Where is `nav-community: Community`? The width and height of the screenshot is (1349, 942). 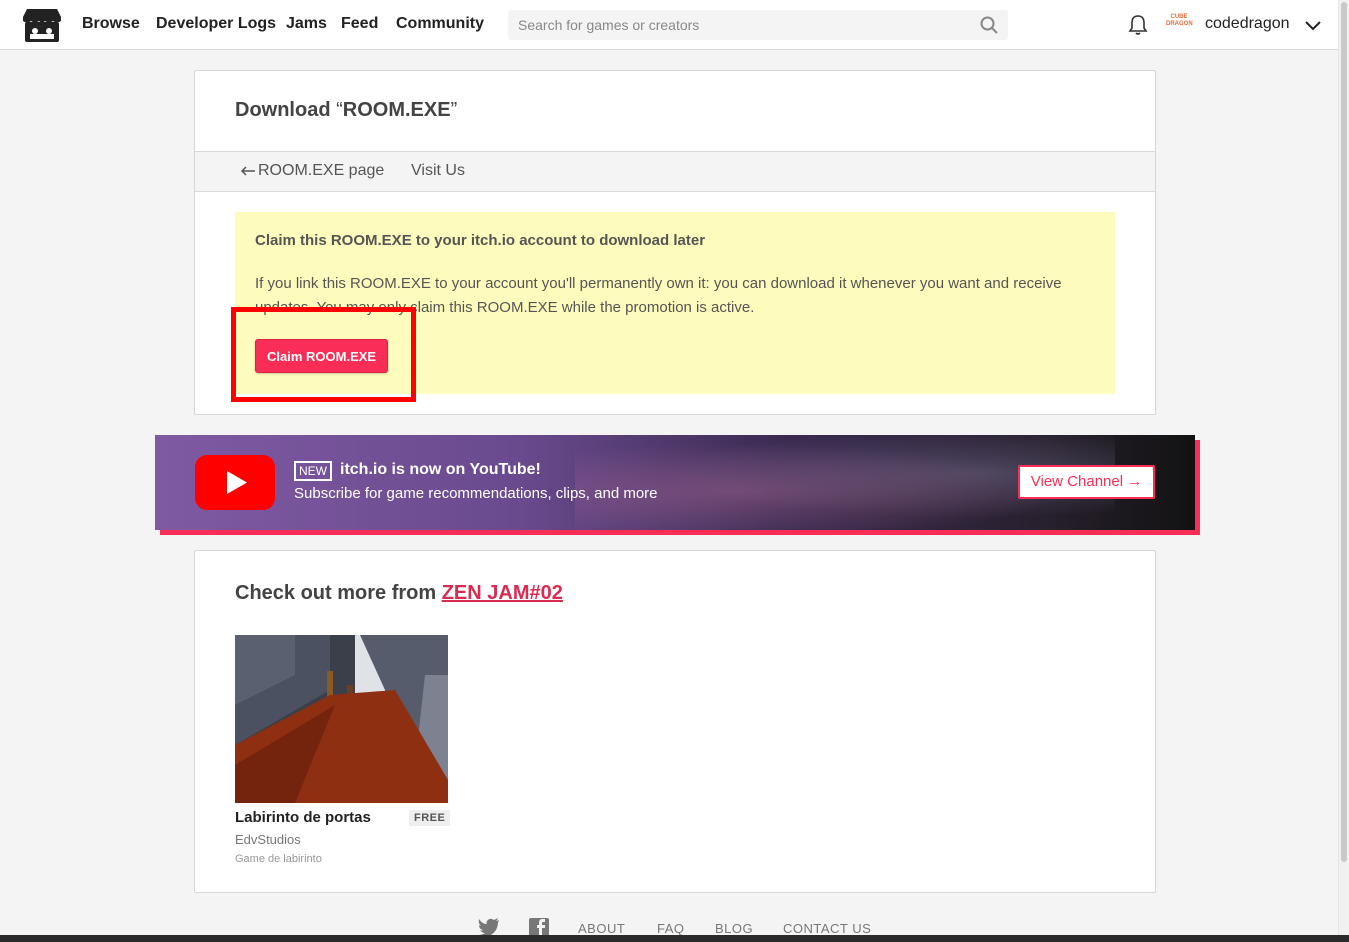 nav-community: Community is located at coordinates (440, 24).